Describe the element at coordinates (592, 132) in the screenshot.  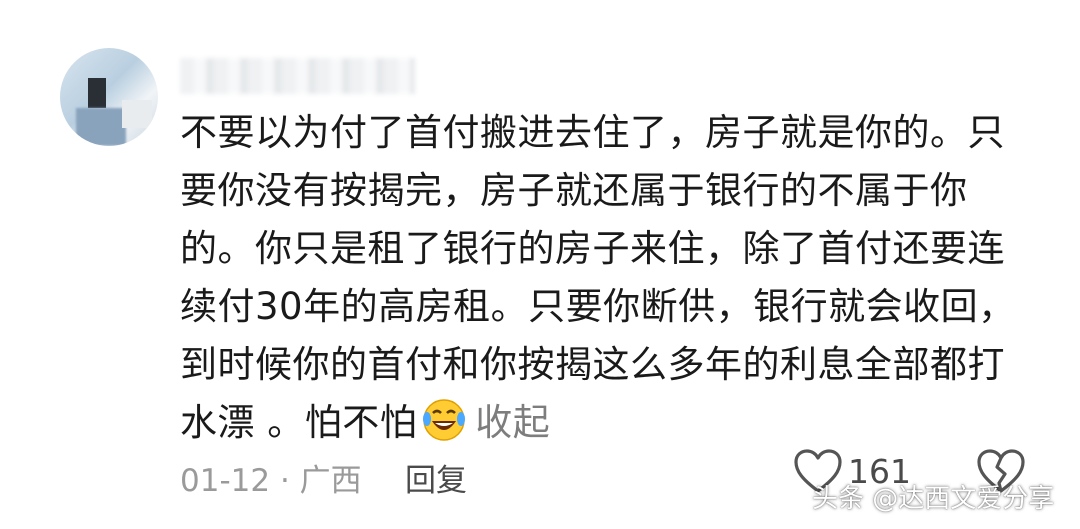
I see `comment-line: 不要以为付了首付搬进去住了，房子就是你的。只` at that location.